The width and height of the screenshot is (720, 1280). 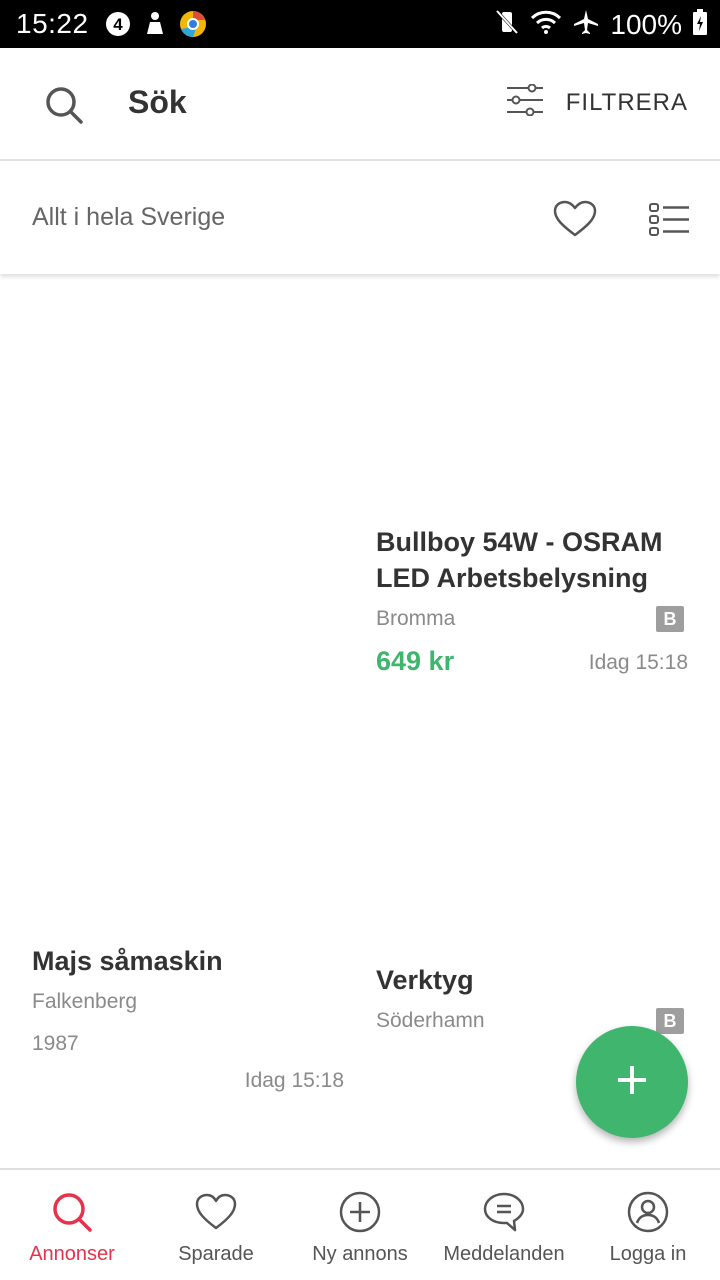 I want to click on airplane-icon, so click(x=586, y=24).